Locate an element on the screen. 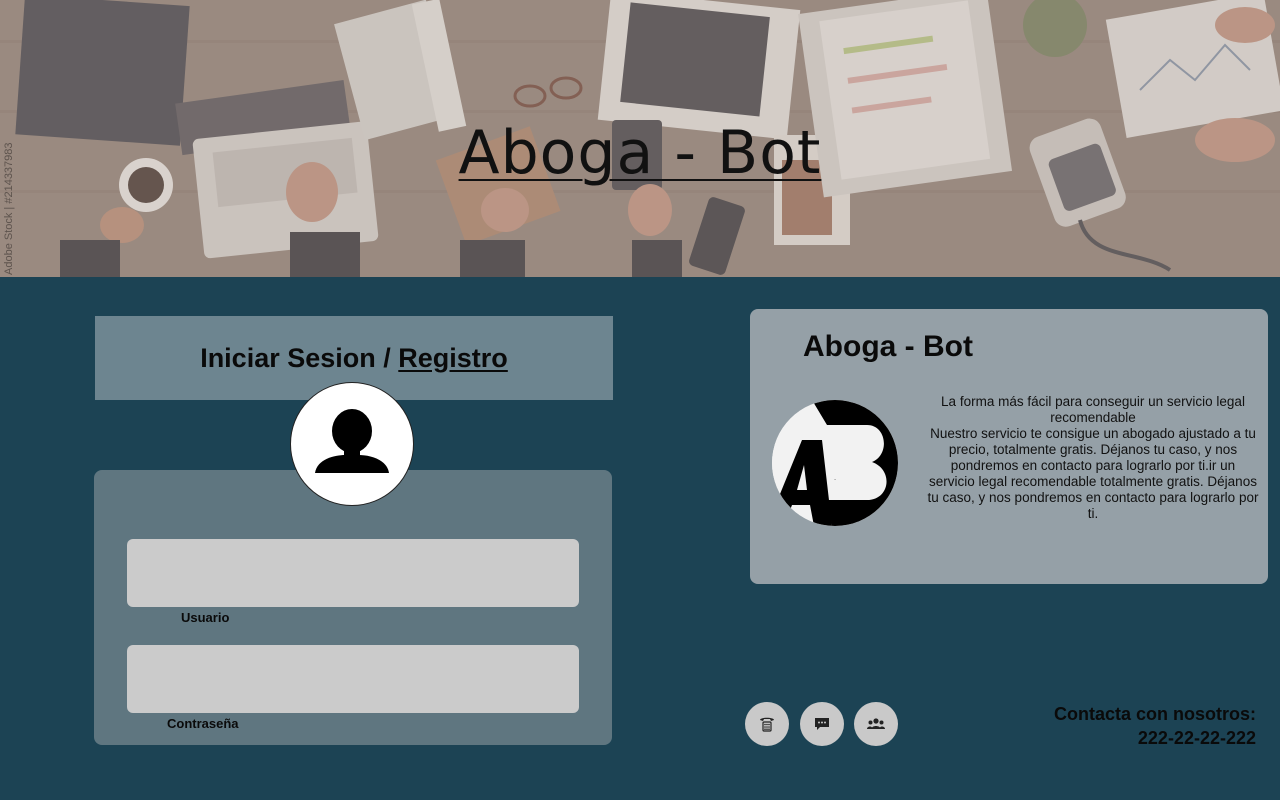  group-button is located at coordinates (876, 724).